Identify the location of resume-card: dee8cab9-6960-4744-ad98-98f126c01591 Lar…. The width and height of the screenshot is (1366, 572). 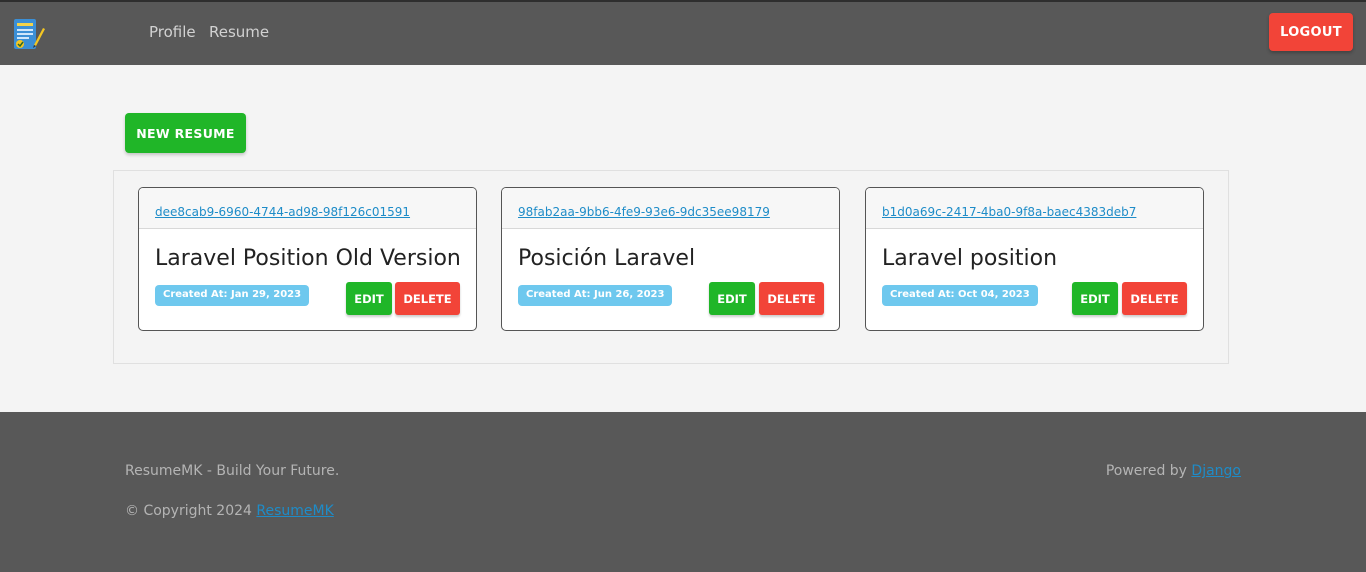
(307, 259).